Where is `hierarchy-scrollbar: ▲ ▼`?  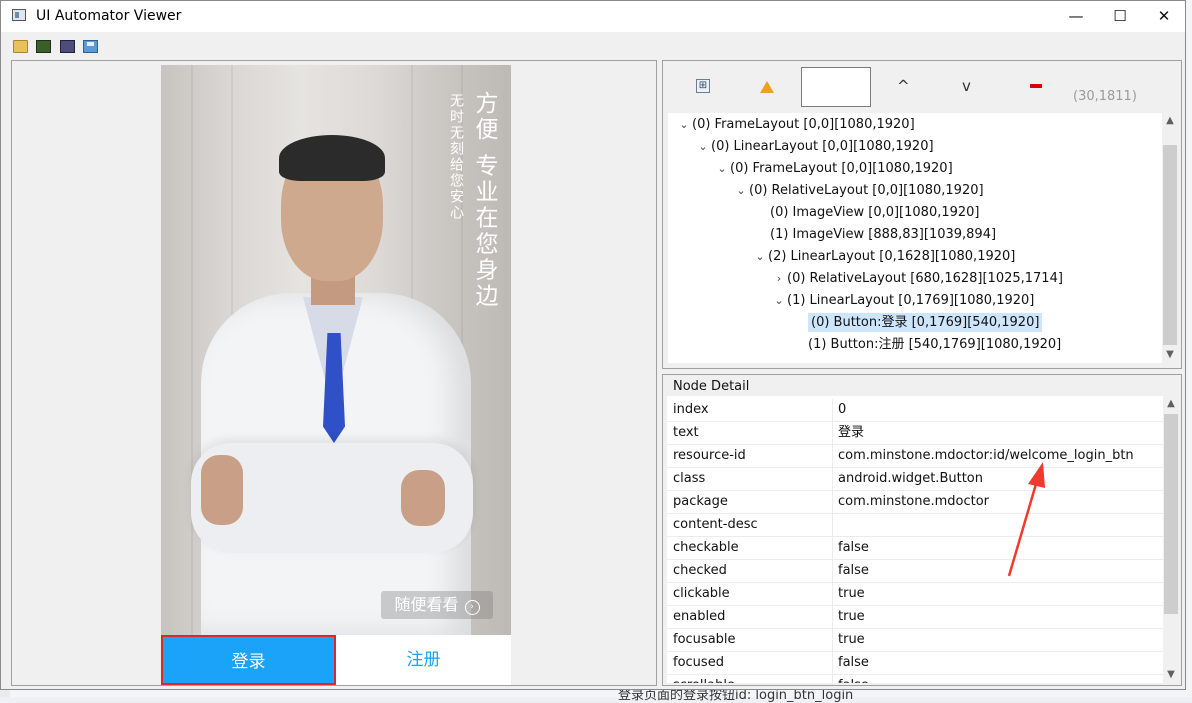
hierarchy-scrollbar: ▲ ▼ is located at coordinates (1170, 238).